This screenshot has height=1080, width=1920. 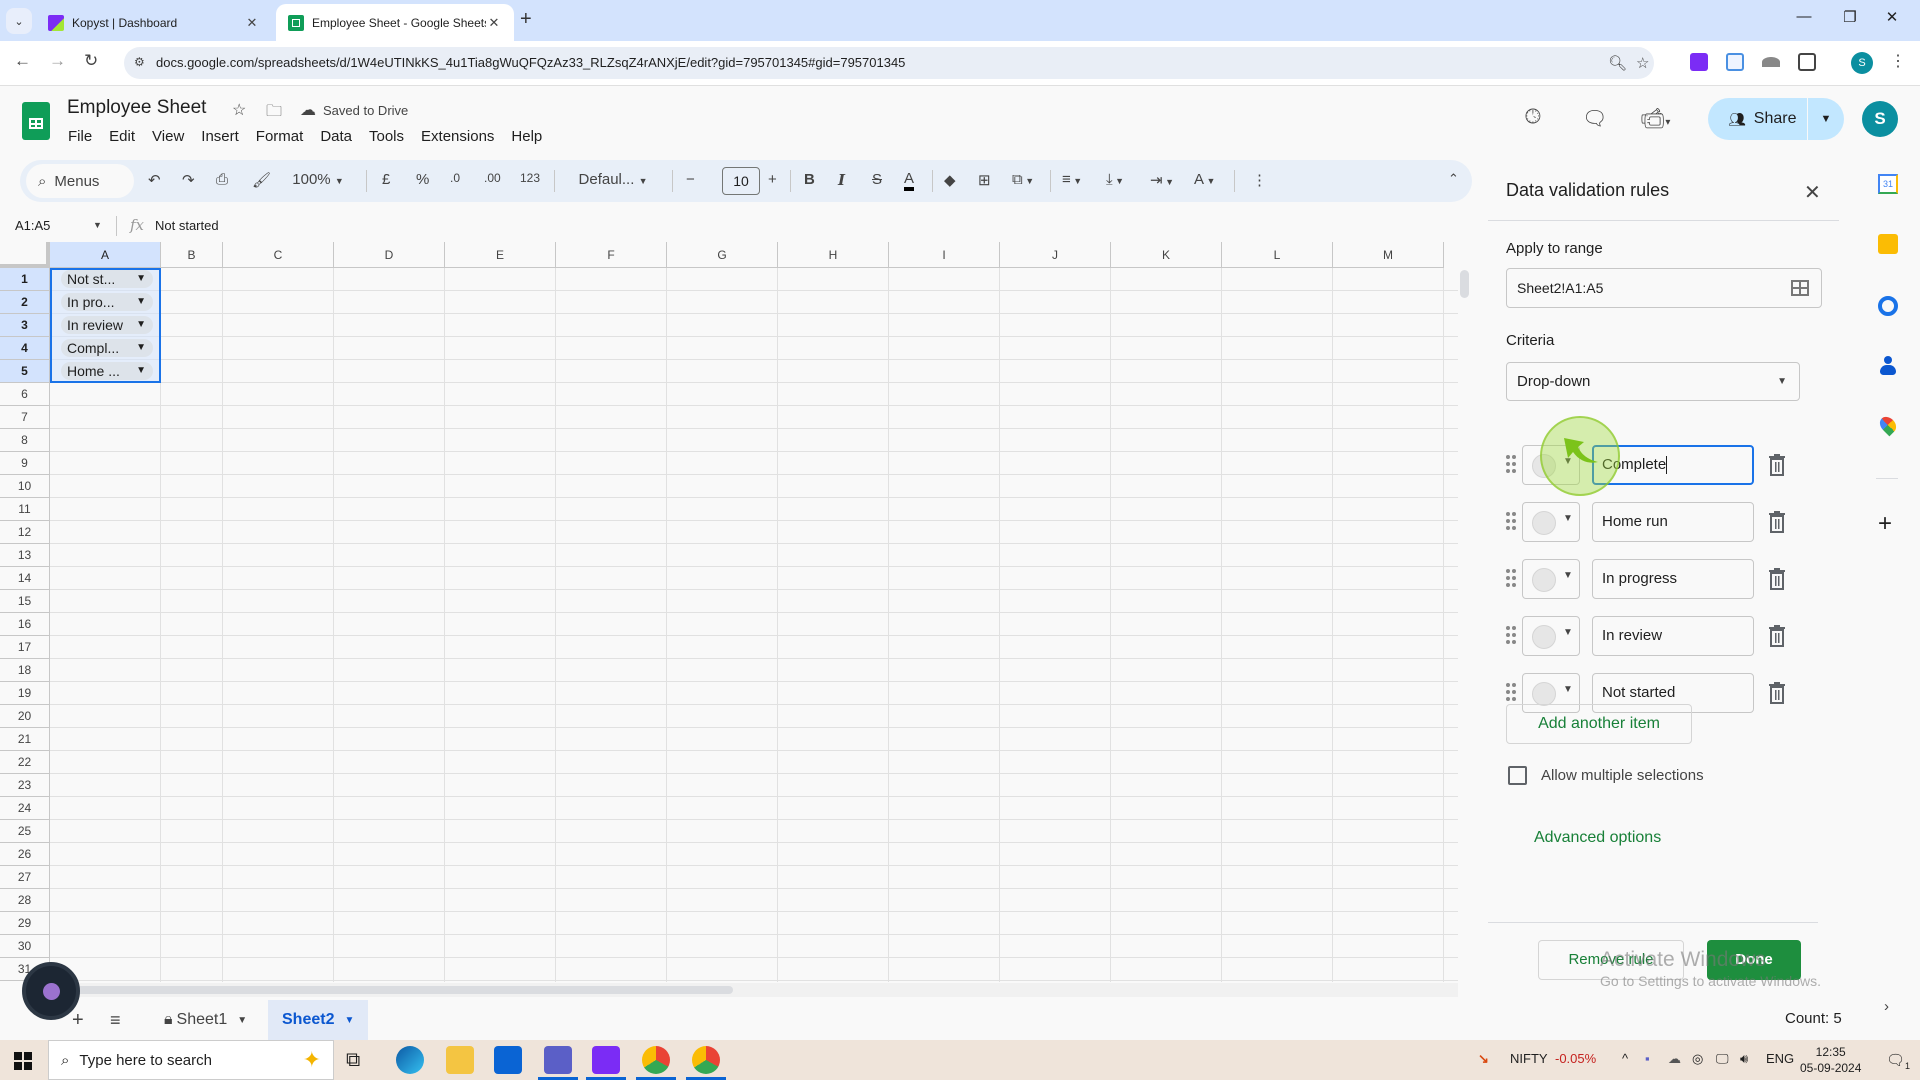 What do you see at coordinates (25, 417) in the screenshot?
I see `row-header-7: 7` at bounding box center [25, 417].